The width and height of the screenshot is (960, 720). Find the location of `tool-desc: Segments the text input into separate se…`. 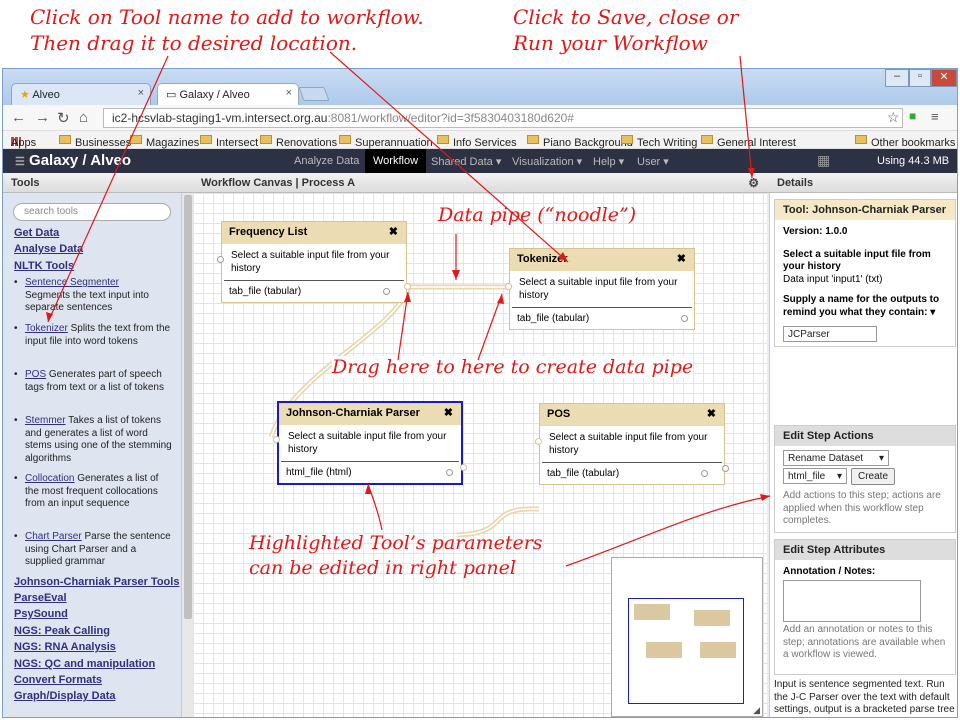

tool-desc: Segments the text input into separate se… is located at coordinates (87, 301).